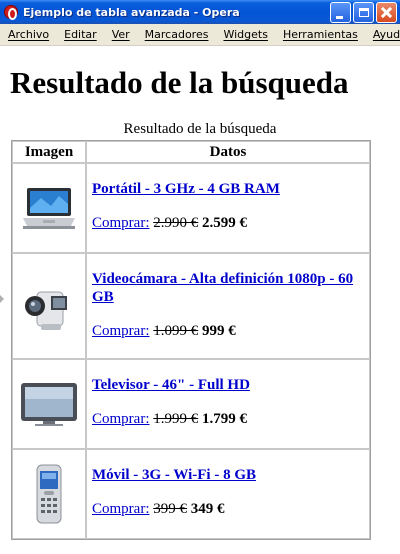 Image resolution: width=400 pixels, height=554 pixels. I want to click on mobile-phone-image, so click(49, 494).